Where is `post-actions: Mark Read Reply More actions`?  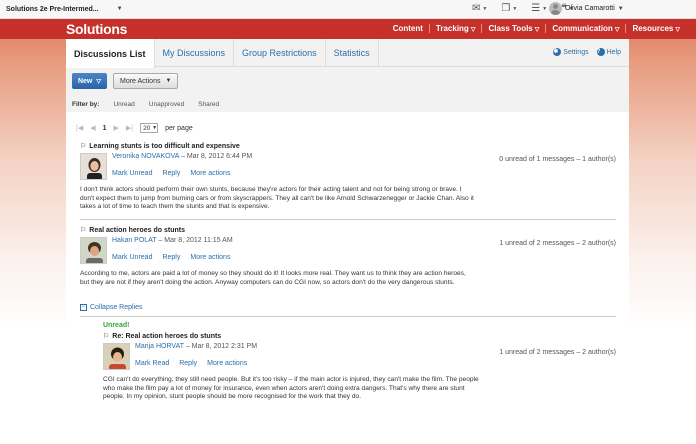
post-actions: Mark Read Reply More actions is located at coordinates (196, 363).